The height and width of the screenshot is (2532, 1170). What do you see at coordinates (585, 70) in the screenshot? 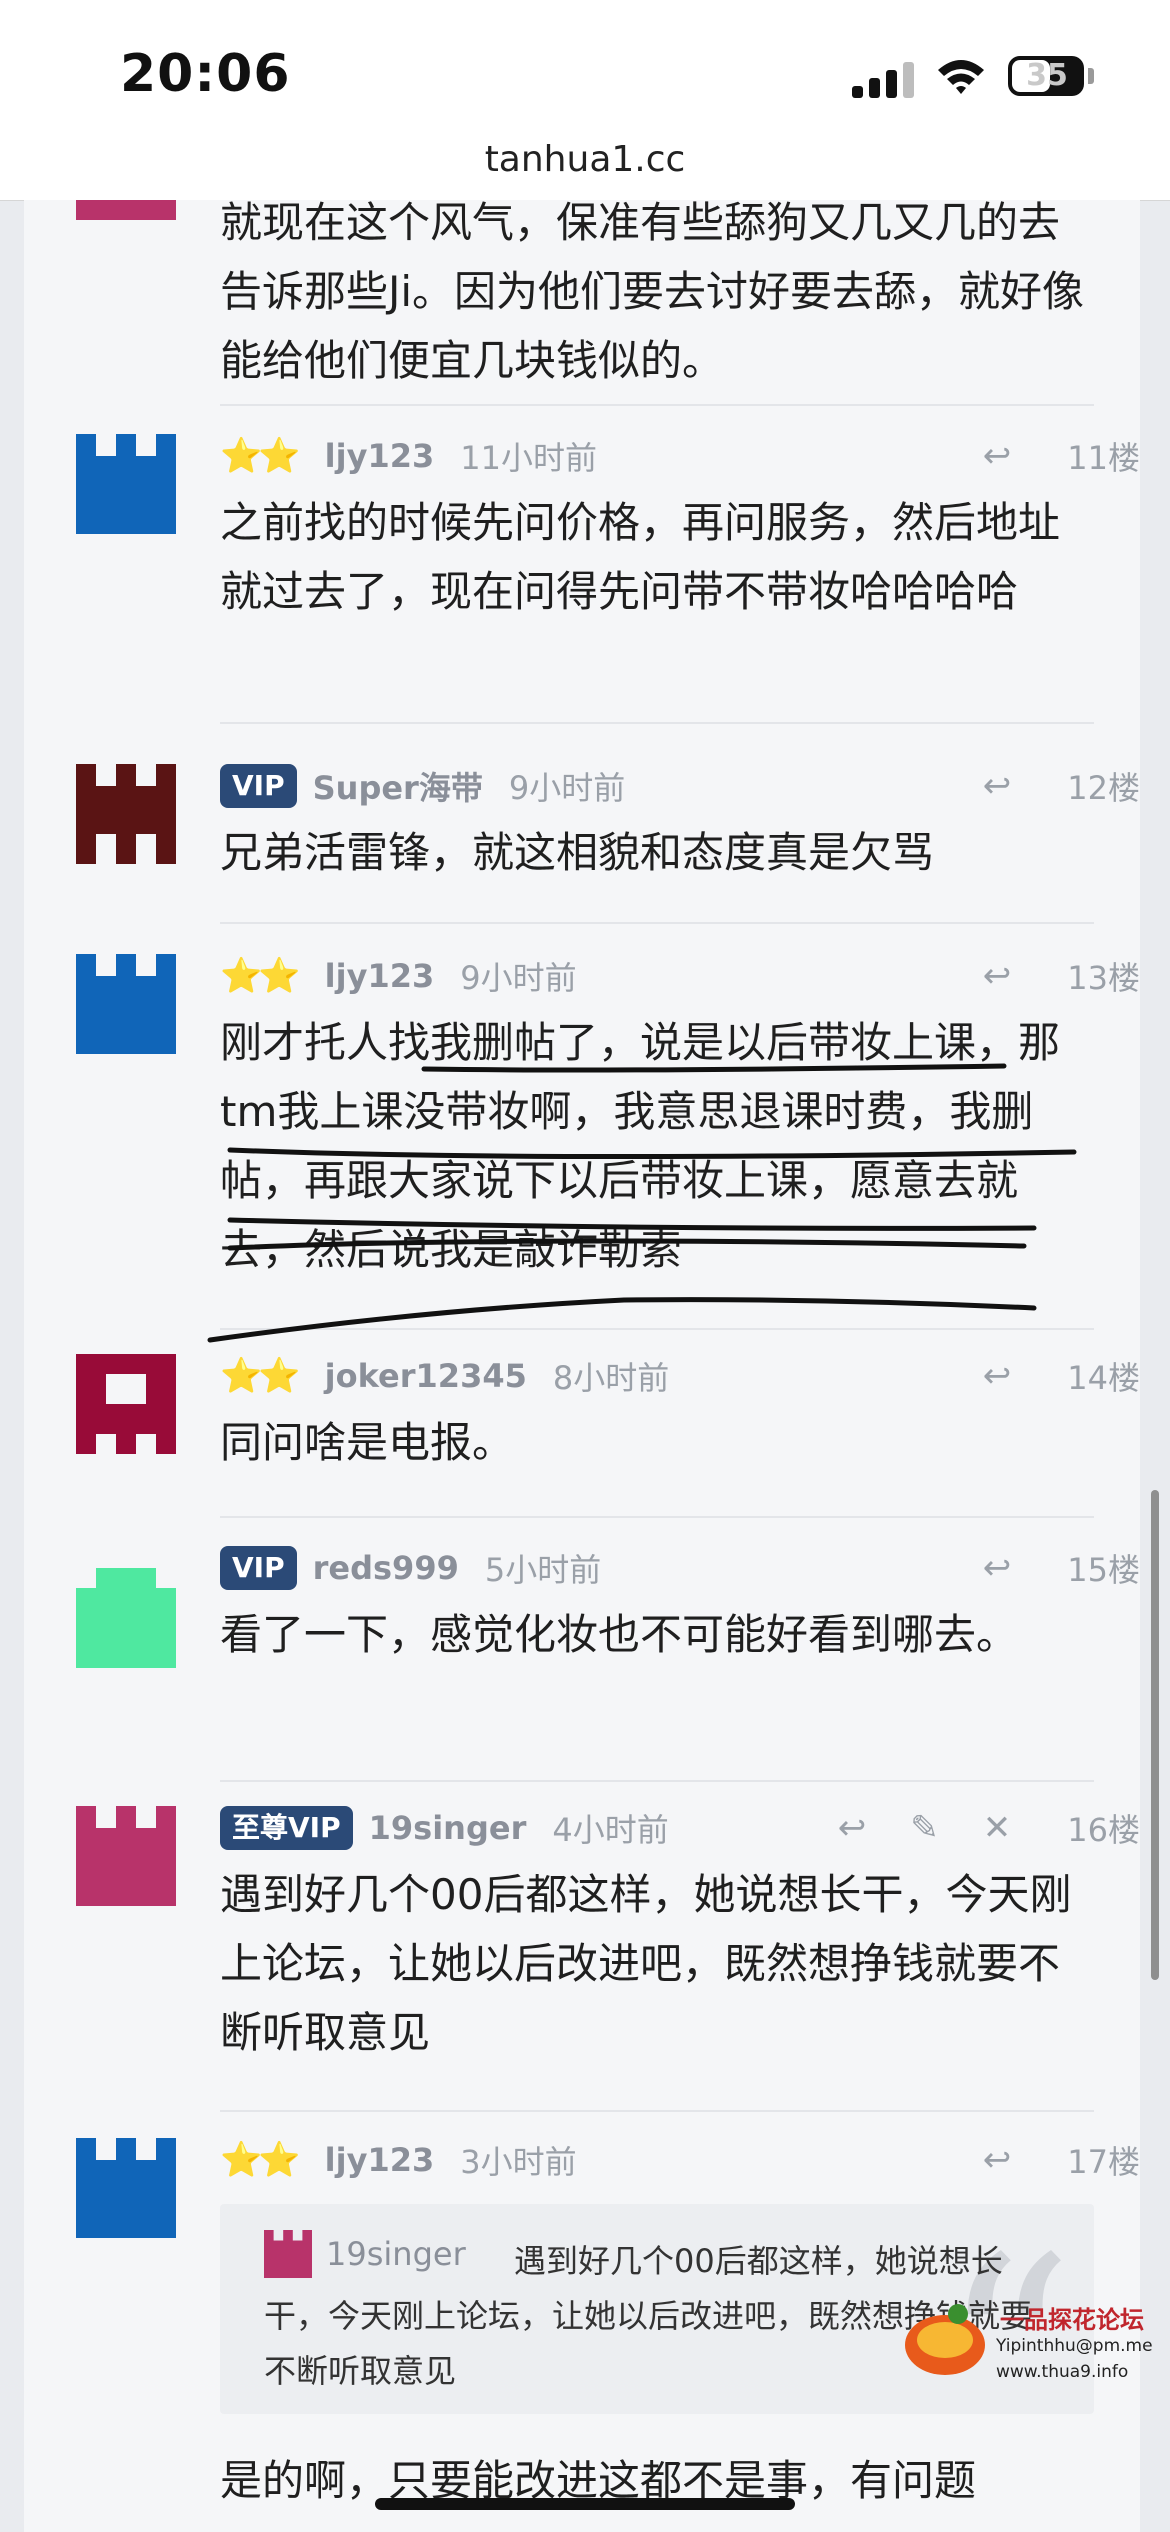
I see `status-bar: 20:06 35` at bounding box center [585, 70].